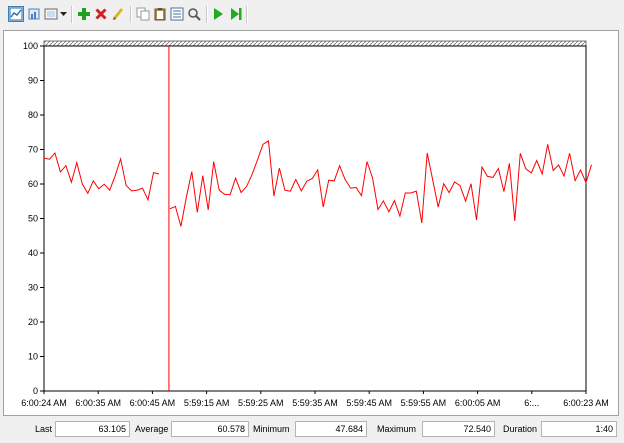 This screenshot has height=443, width=624. I want to click on y-tick-label: 0, so click(35, 391).